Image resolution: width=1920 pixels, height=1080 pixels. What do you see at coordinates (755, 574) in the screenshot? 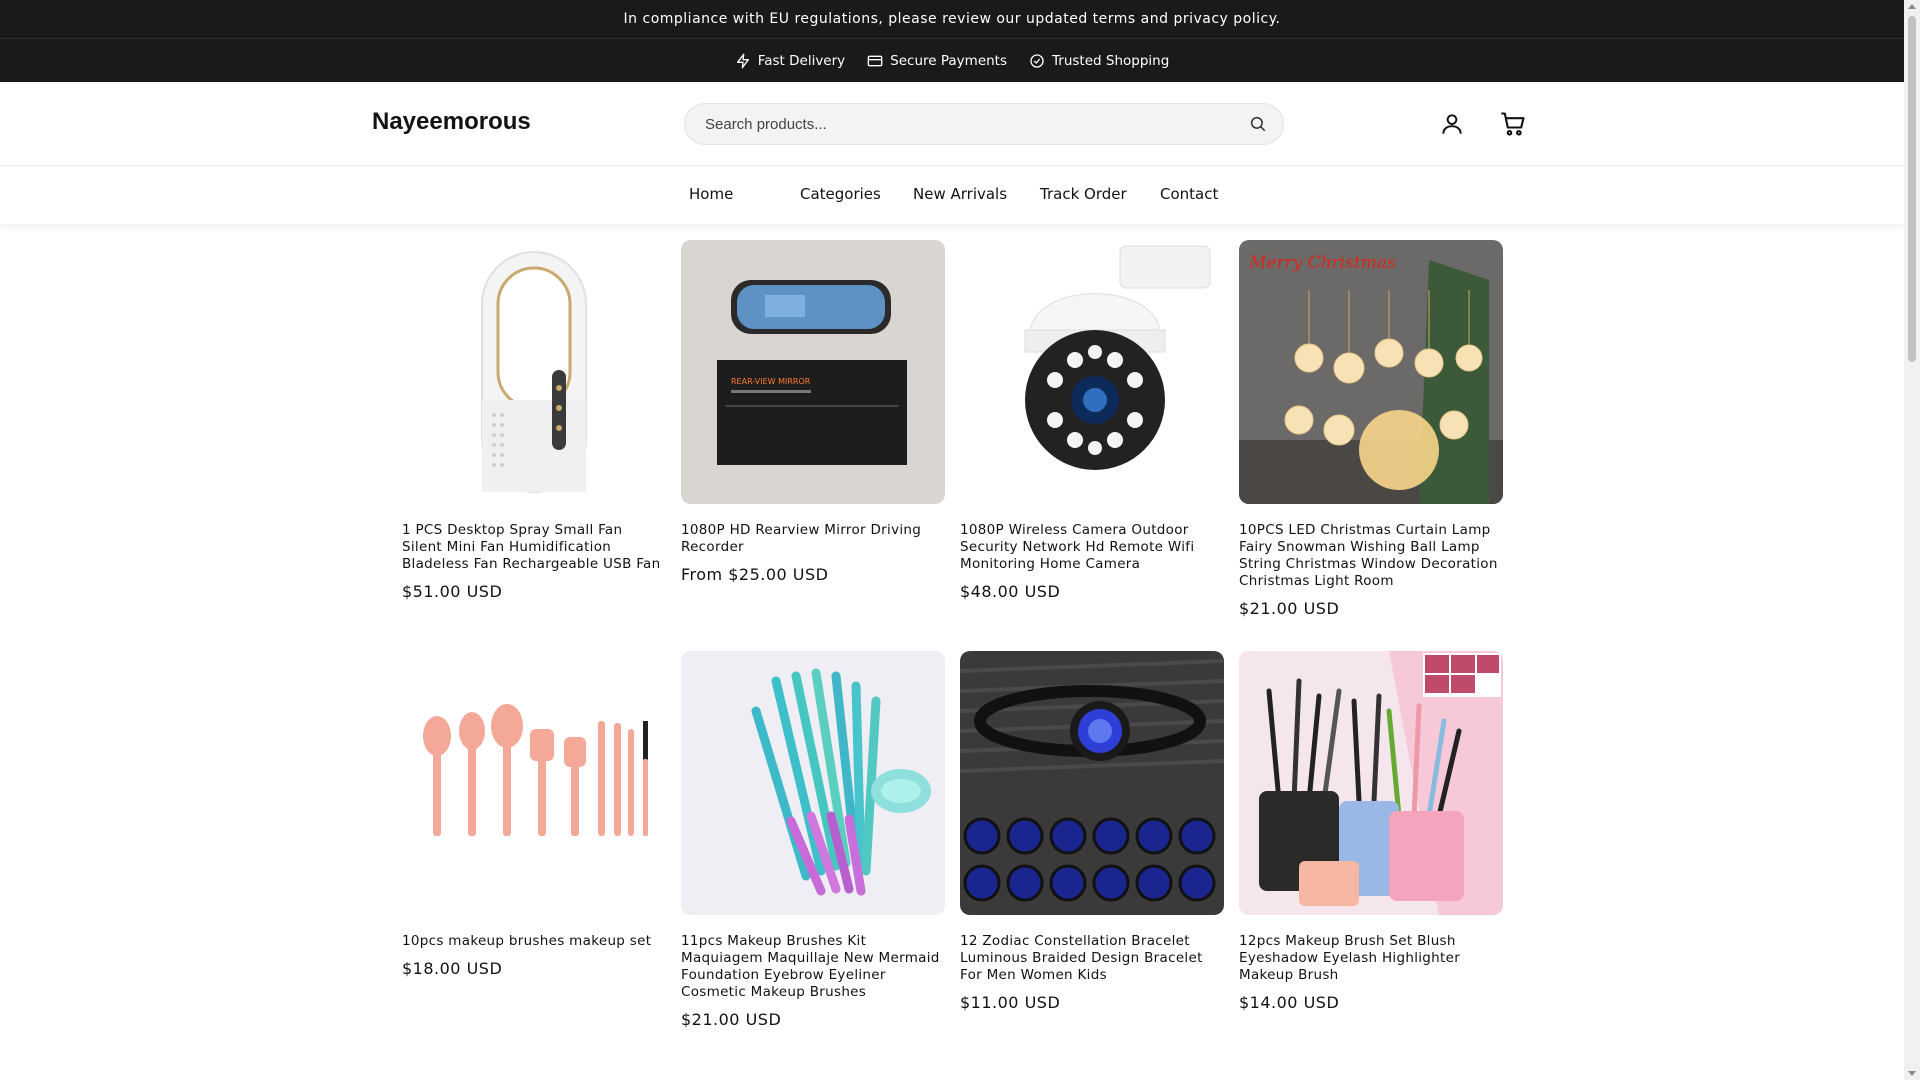
I see `product-price: From $25.00 USD` at bounding box center [755, 574].